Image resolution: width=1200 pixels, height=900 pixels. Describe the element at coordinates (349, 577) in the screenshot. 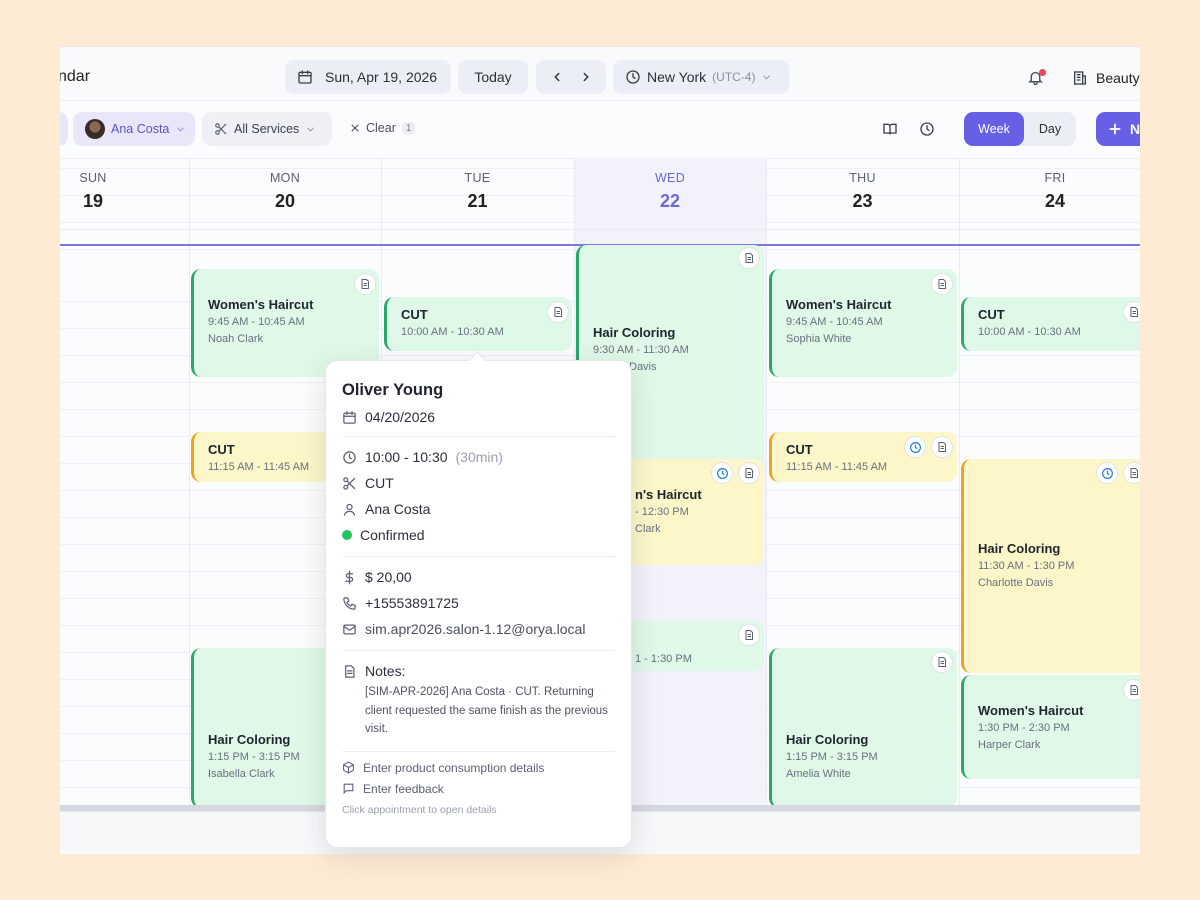

I see `dollar-icon` at that location.